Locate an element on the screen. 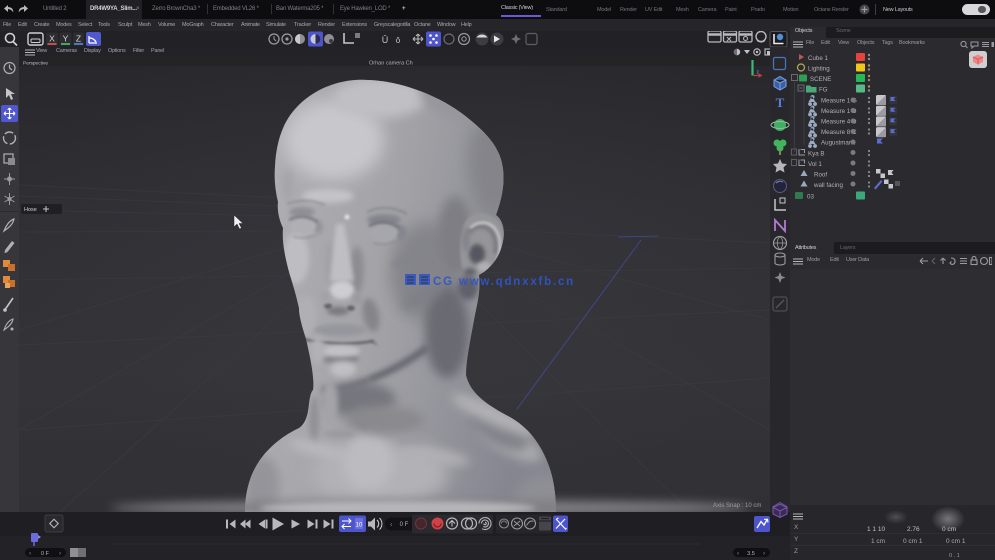 This screenshot has height=560, width=995. svg-text: 10 is located at coordinates (359, 526).